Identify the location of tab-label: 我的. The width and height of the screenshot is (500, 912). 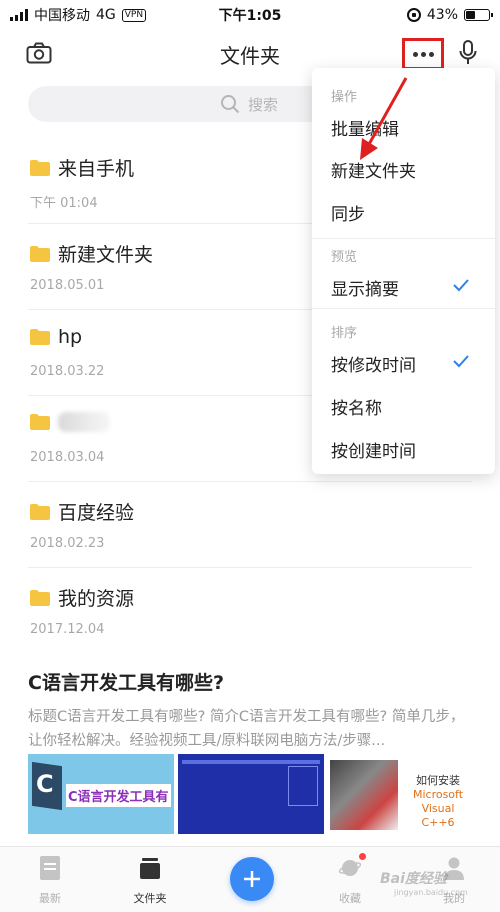
(454, 898).